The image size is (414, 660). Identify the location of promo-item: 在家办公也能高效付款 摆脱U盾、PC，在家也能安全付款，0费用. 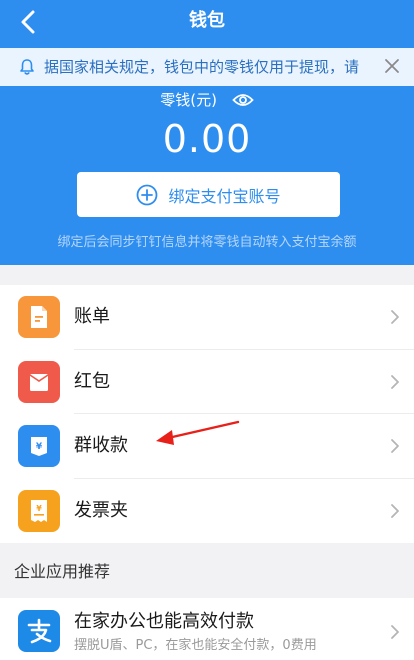
(207, 629).